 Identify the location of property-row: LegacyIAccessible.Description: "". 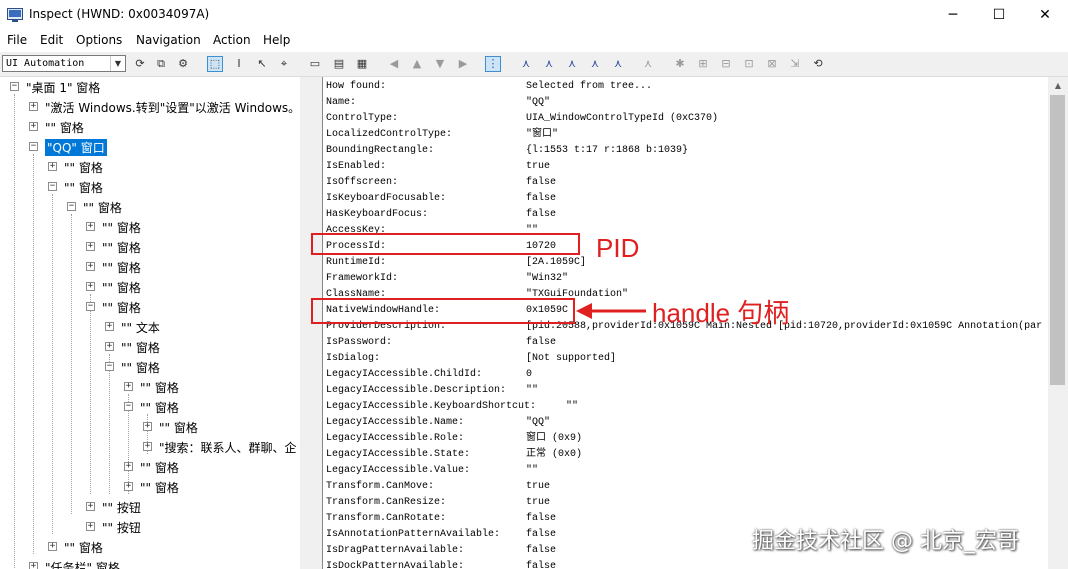
(687, 391).